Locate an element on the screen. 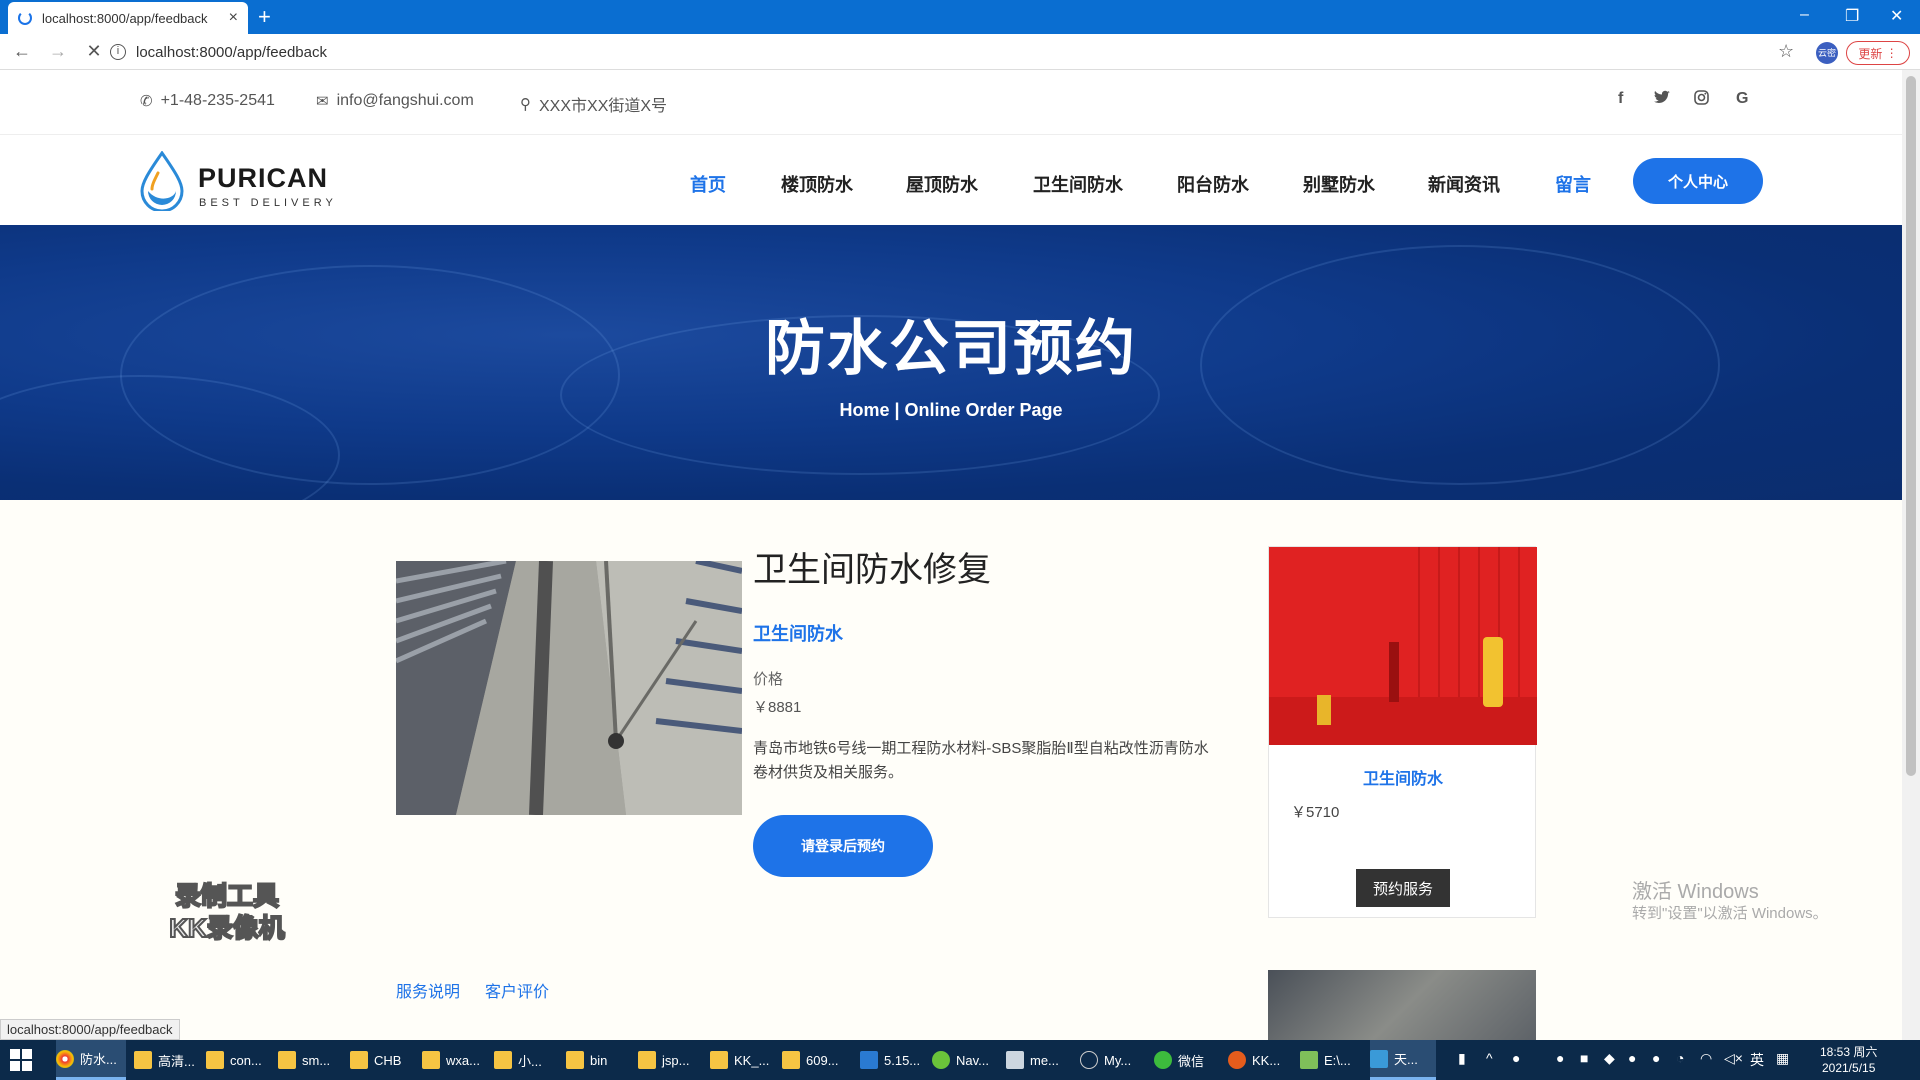 The width and height of the screenshot is (1920, 1080). navicat-icon is located at coordinates (941, 1060).